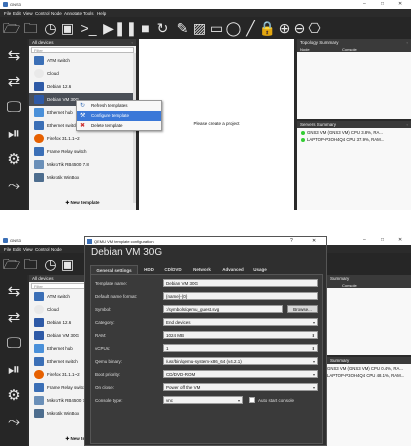  Describe the element at coordinates (240, 322) in the screenshot. I see `category-select: End devices ▾` at that location.